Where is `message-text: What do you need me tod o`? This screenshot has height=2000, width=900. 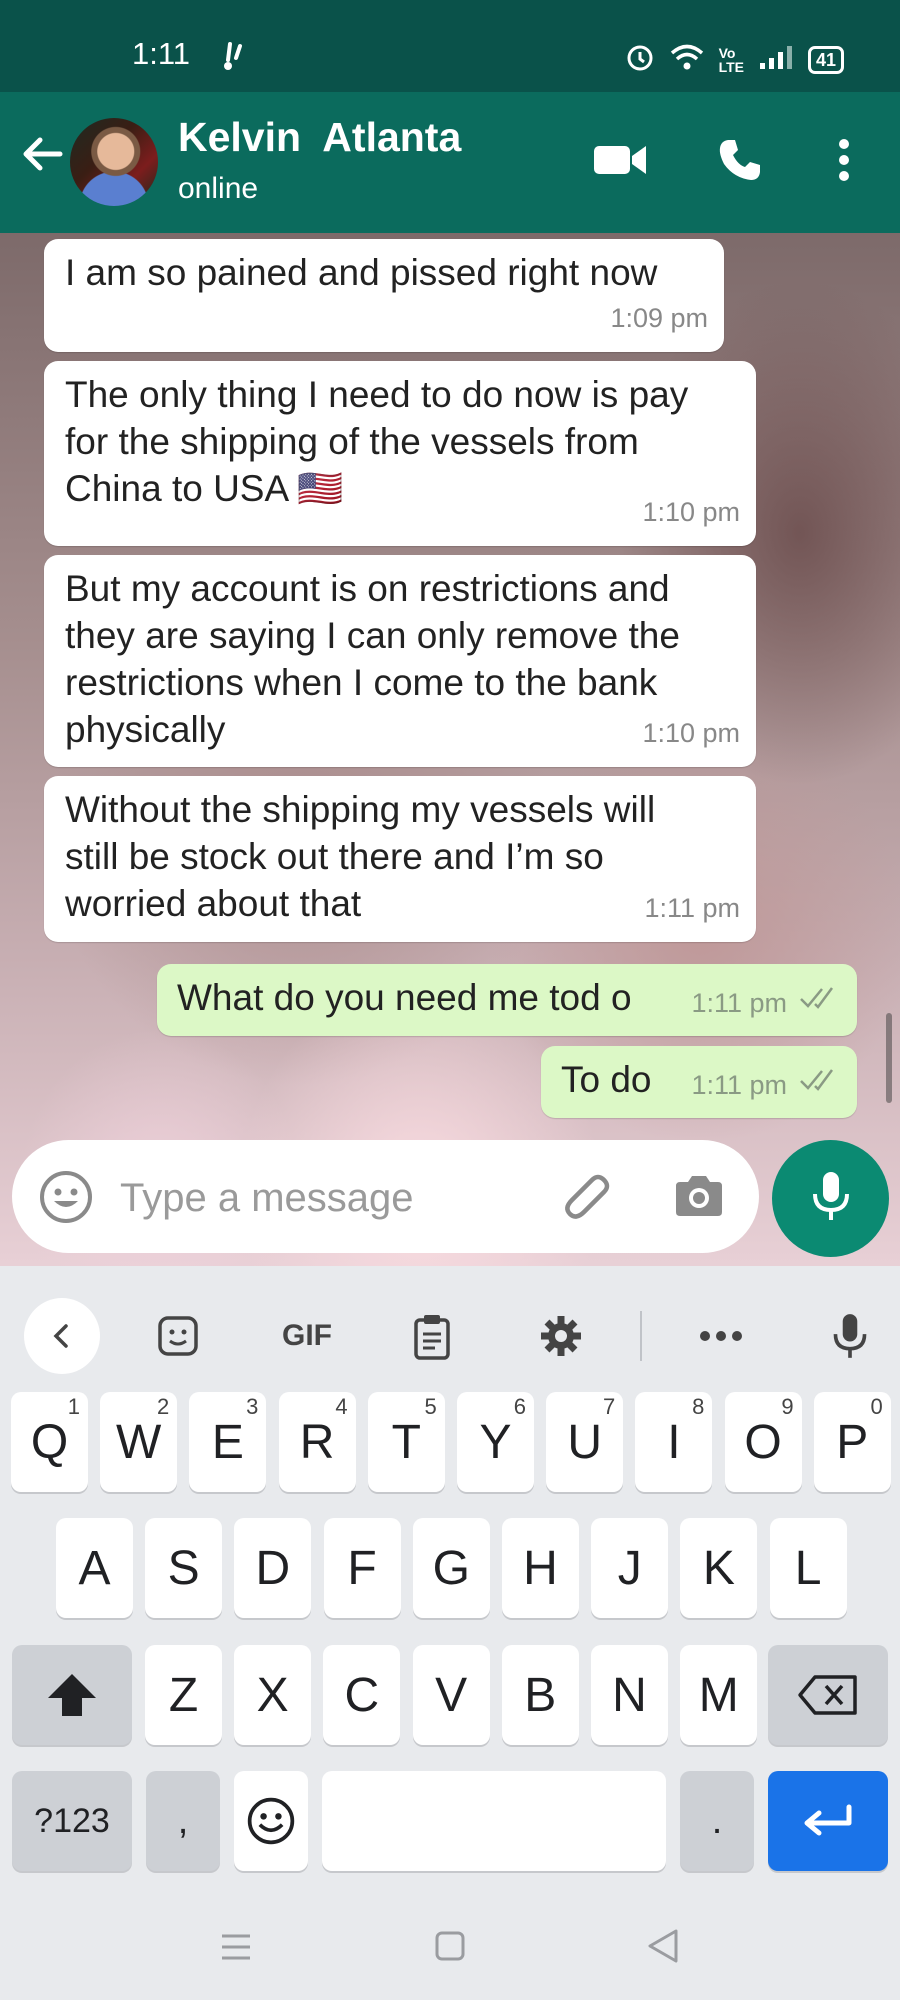 message-text: What do you need me tod o is located at coordinates (404, 997).